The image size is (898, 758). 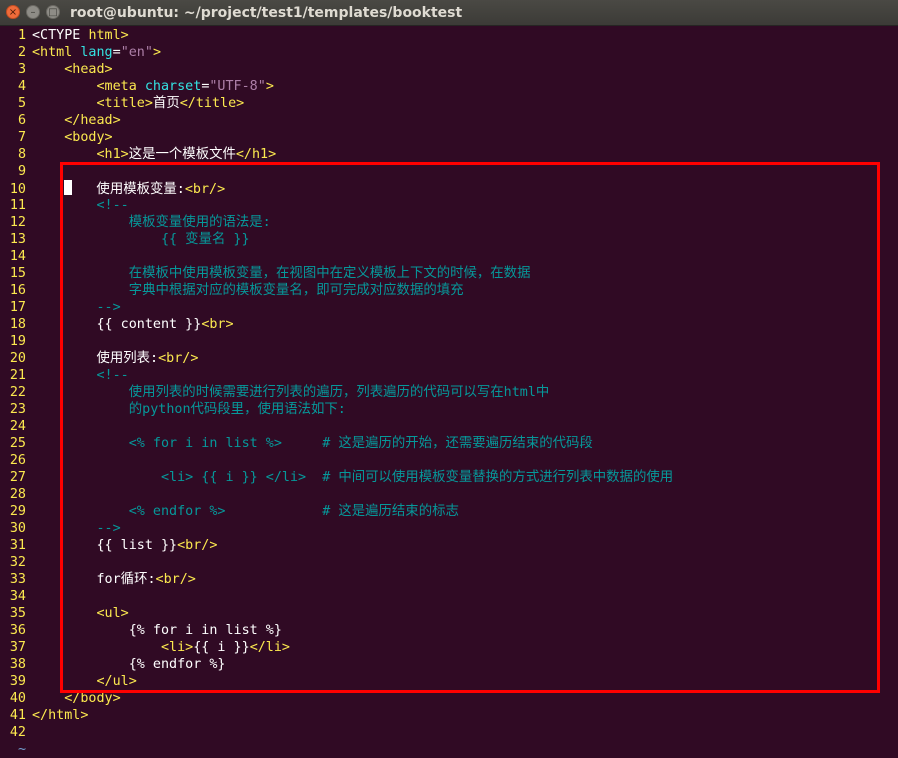 What do you see at coordinates (449, 137) in the screenshot?
I see `code-line: 7 <body>` at bounding box center [449, 137].